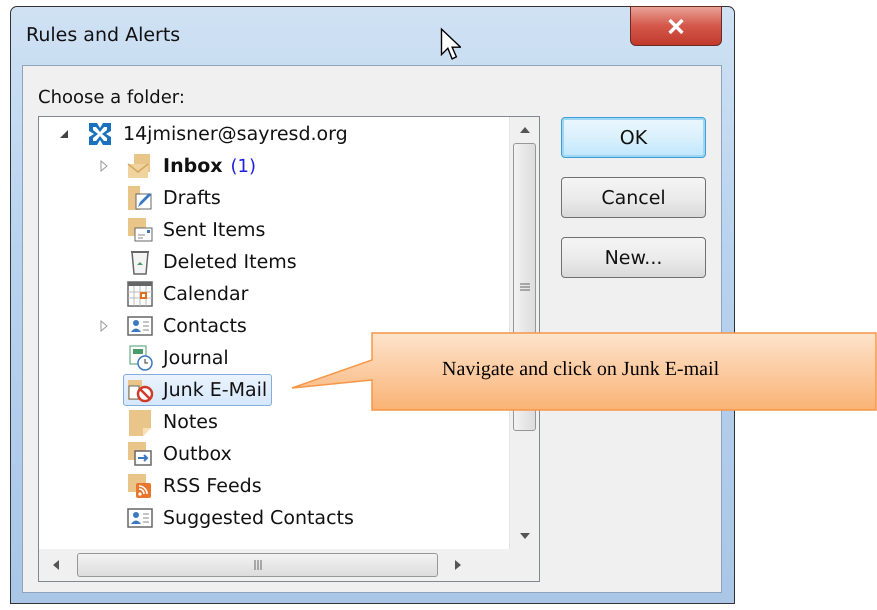 This screenshot has width=877, height=610. Describe the element at coordinates (243, 166) in the screenshot. I see `unread-count: (1)` at that location.